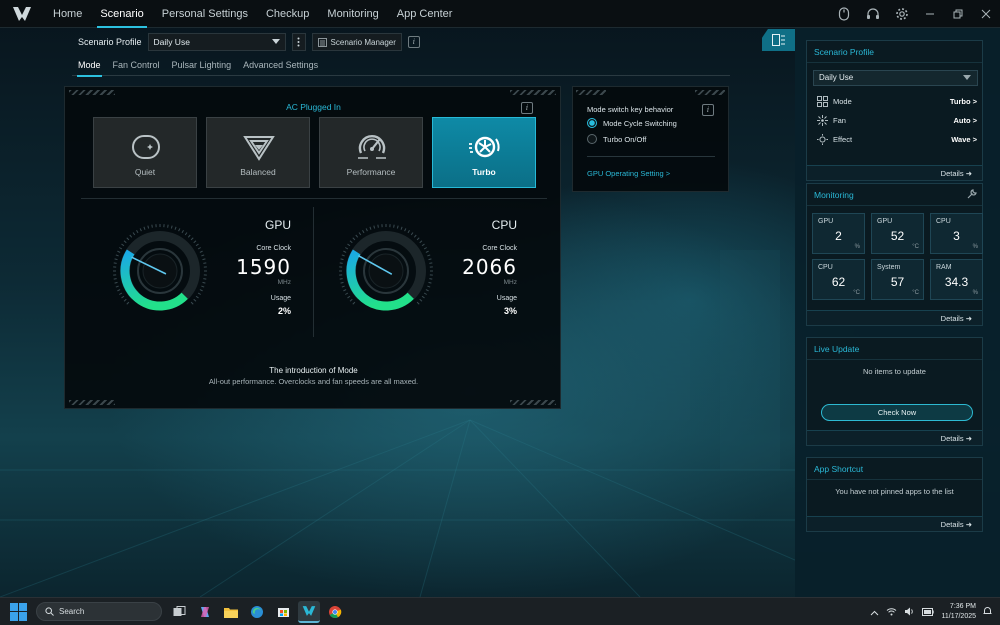 The width and height of the screenshot is (1000, 625). What do you see at coordinates (205, 14) in the screenshot?
I see `nav-tab-personal-settings: Personal Settings` at bounding box center [205, 14].